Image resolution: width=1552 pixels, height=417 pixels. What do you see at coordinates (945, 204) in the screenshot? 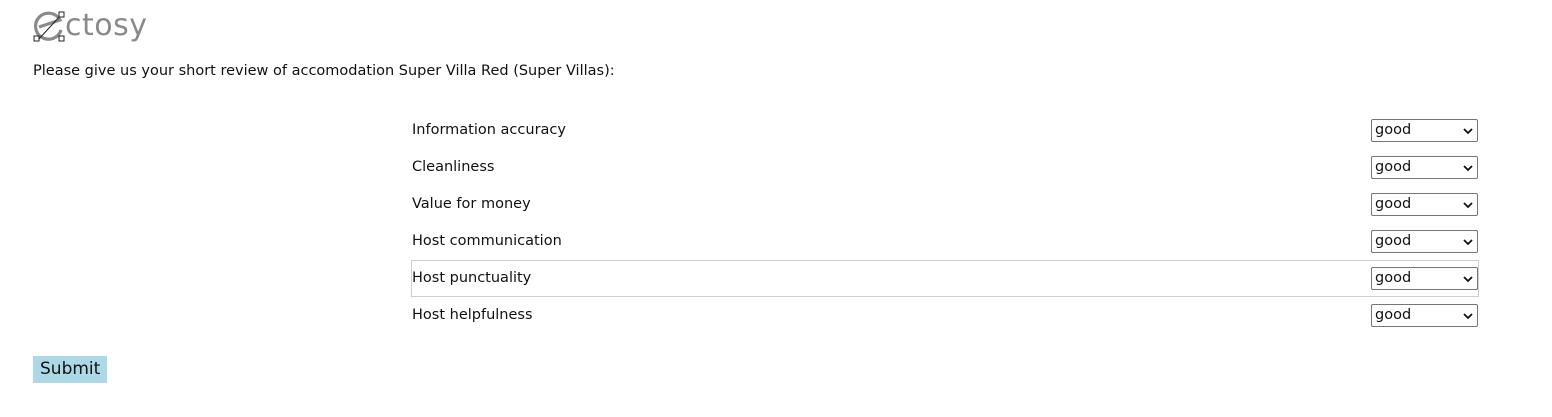
I see `rating-row-value-for-money: Value for money good` at bounding box center [945, 204].